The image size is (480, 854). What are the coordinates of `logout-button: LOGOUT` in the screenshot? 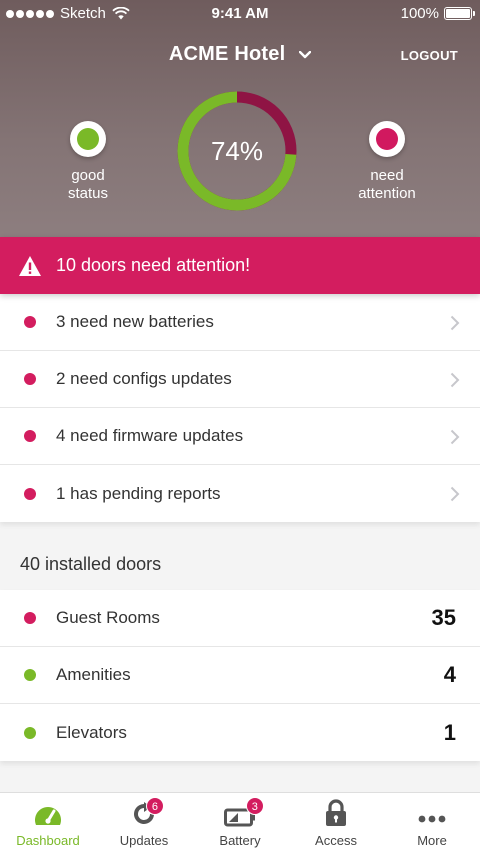 It's located at (429, 55).